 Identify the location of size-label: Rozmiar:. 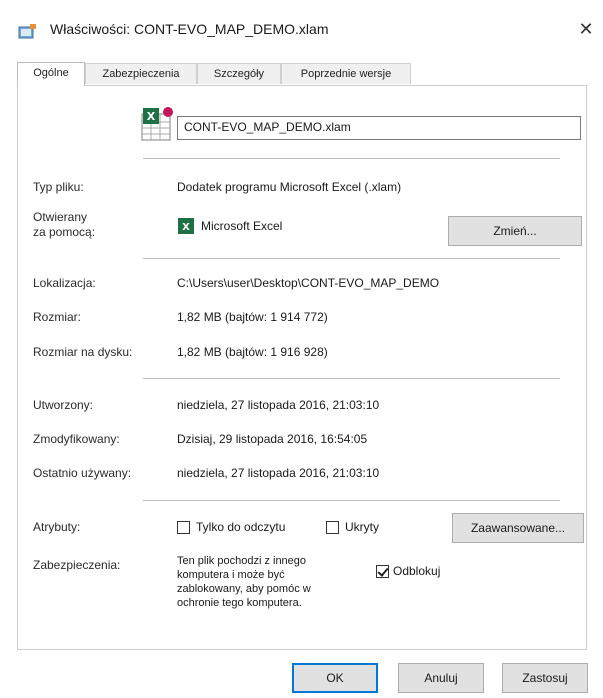
(57, 317).